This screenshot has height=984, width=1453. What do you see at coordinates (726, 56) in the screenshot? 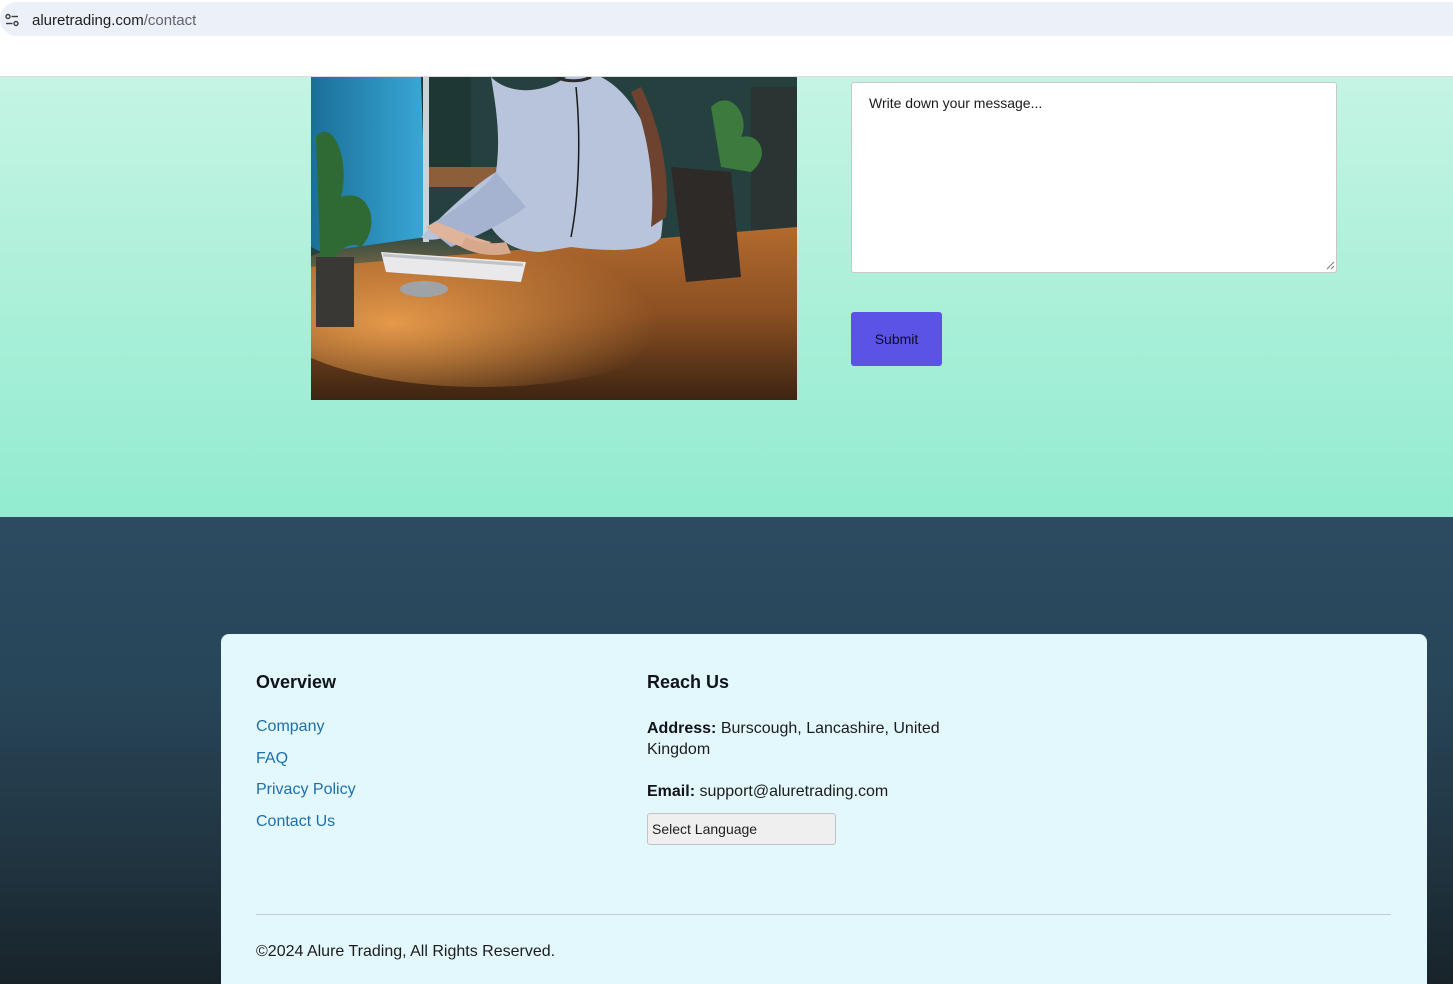
I see `site-header-strip` at bounding box center [726, 56].